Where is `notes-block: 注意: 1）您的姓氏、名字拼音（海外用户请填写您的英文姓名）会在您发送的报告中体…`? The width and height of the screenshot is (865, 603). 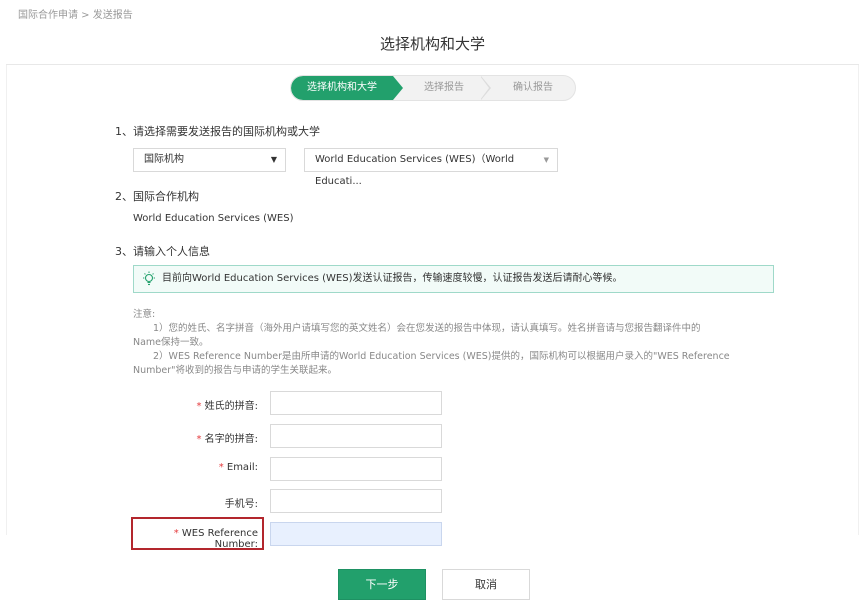
notes-block: 注意: 1）您的姓氏、名字拼音（海外用户请填写您的英文姓名）会在您发送的报告中体… is located at coordinates (438, 343).